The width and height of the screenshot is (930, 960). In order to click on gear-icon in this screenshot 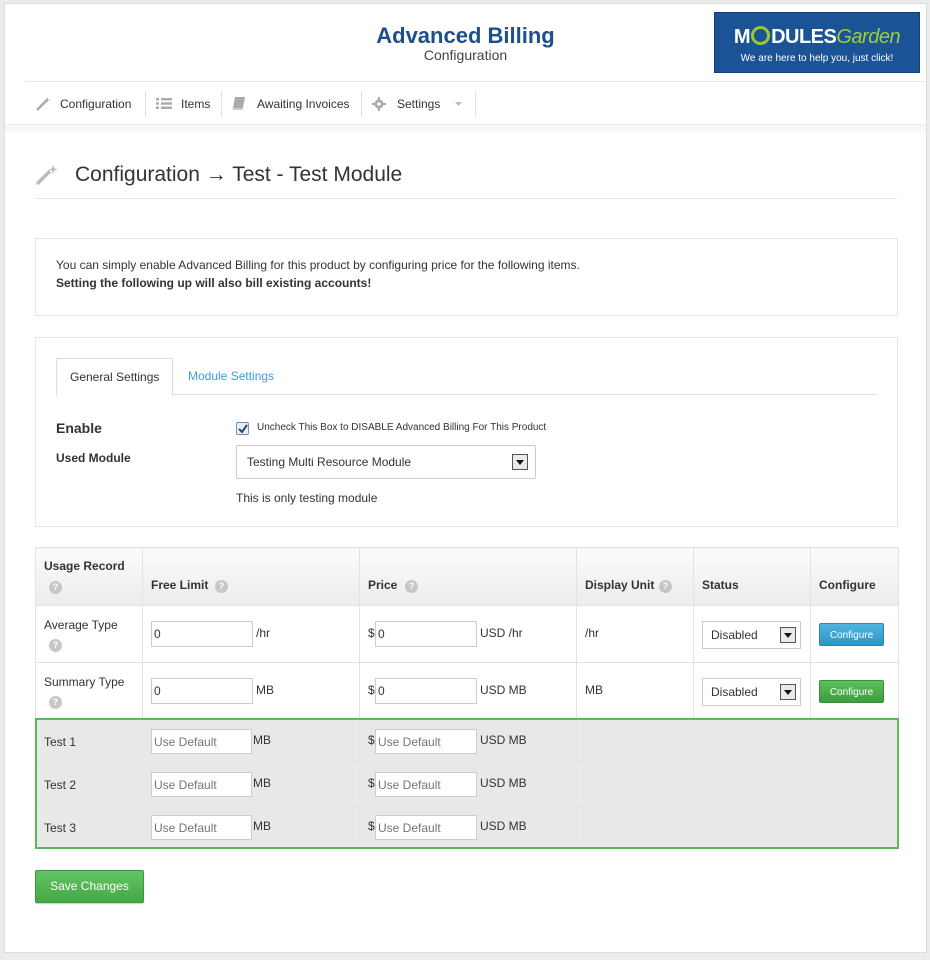, I will do `click(379, 104)`.